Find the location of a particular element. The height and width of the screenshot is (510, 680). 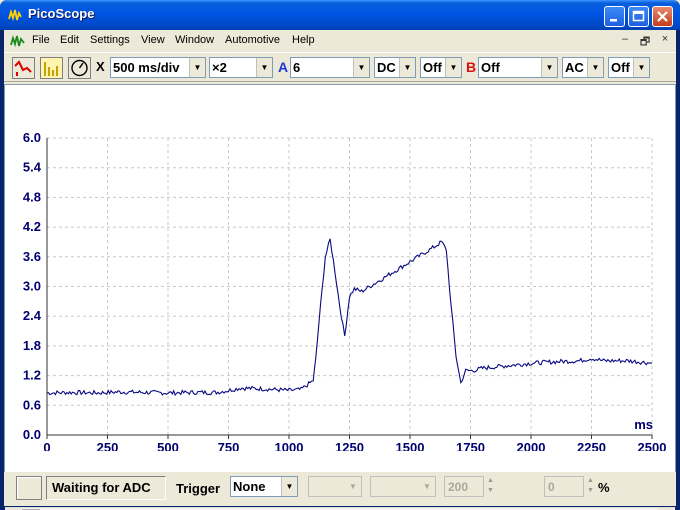

picoscope-icon is located at coordinates (15, 15).